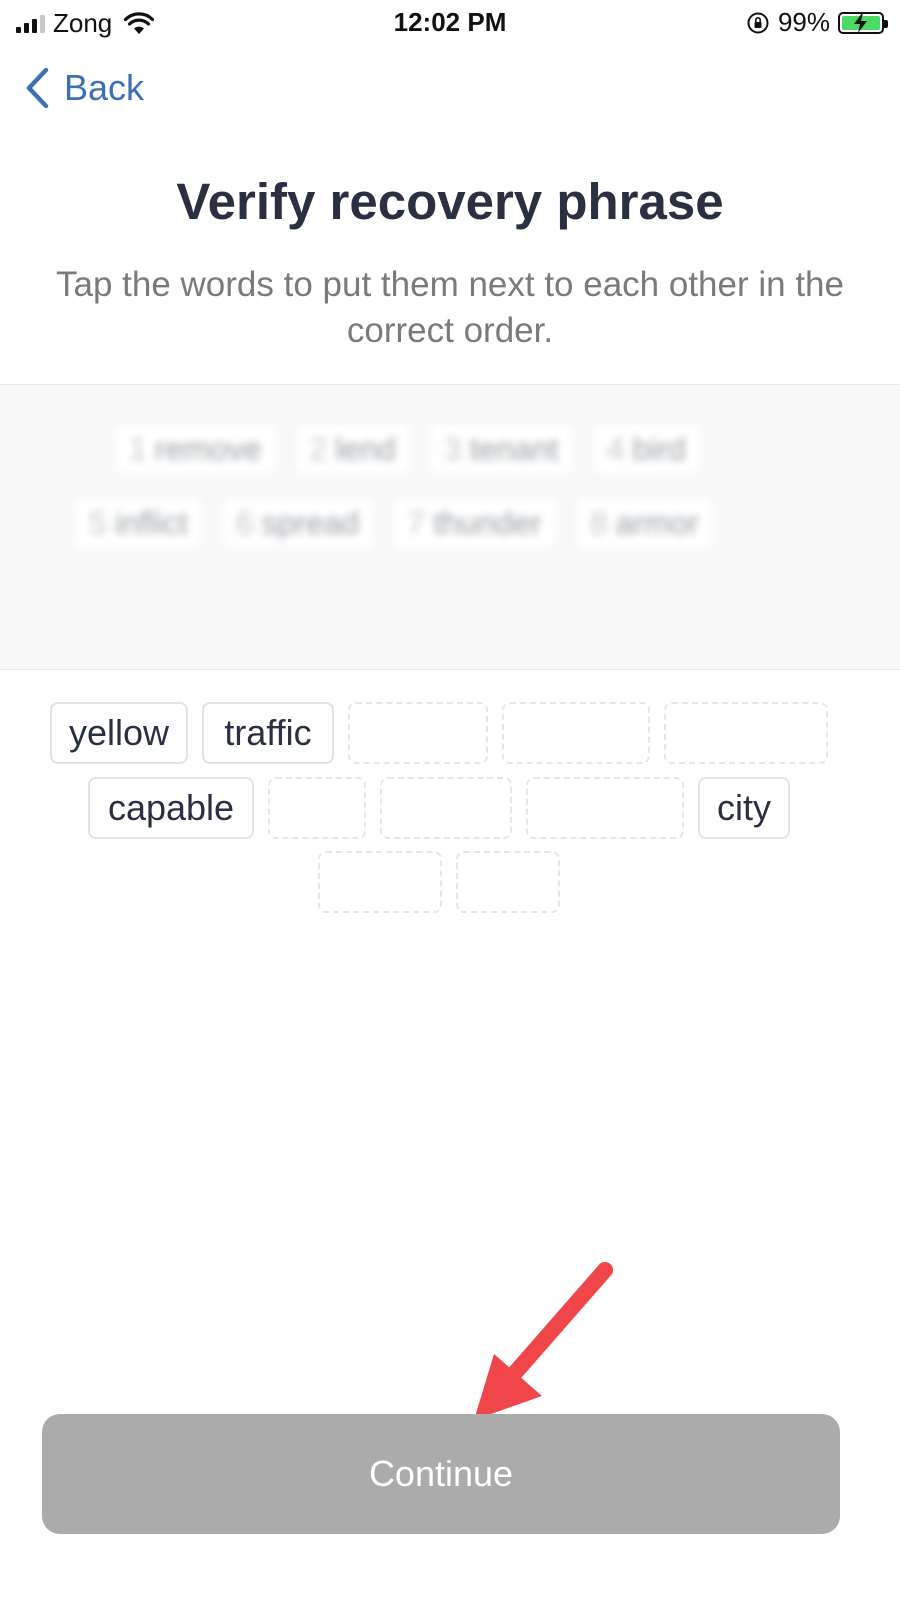 The image size is (900, 1600). Describe the element at coordinates (208, 448) in the screenshot. I see `word-text: remove` at that location.